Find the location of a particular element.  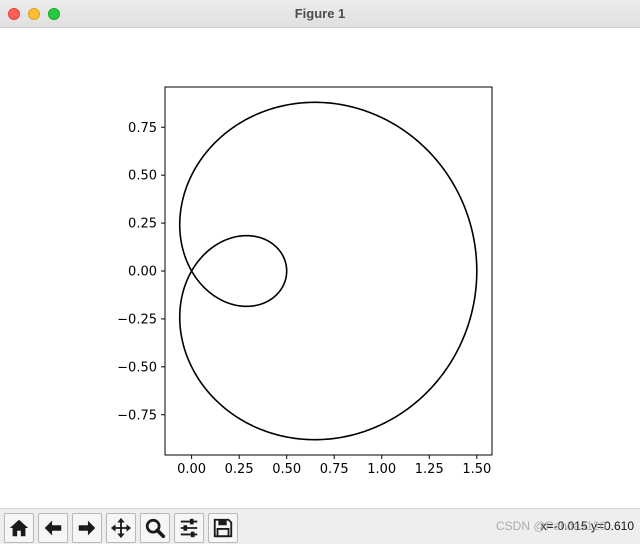

x-tick-label: 0.25 is located at coordinates (239, 469).